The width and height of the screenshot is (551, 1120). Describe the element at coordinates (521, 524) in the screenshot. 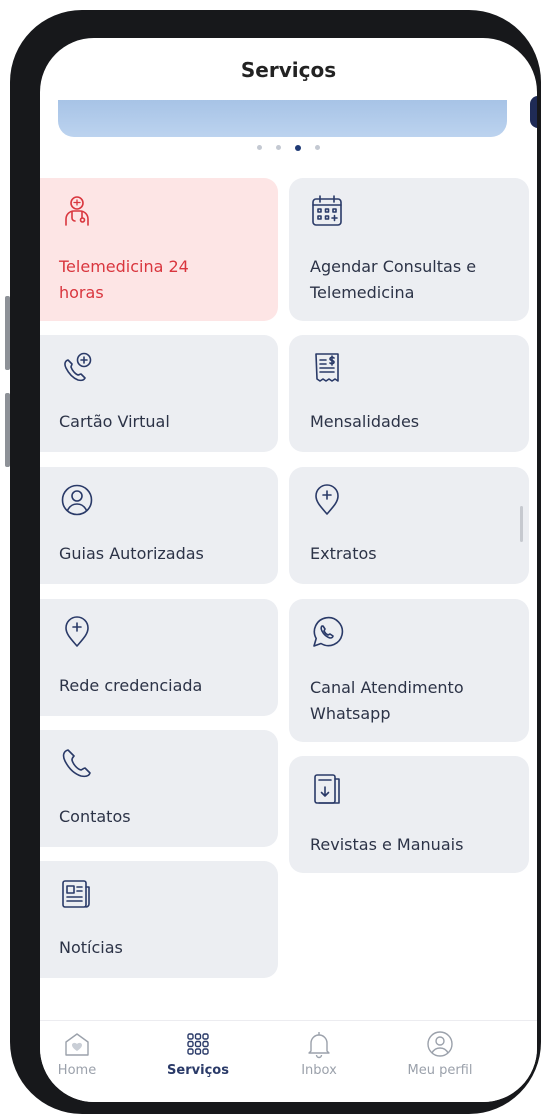

I see `scroll-indicator` at that location.